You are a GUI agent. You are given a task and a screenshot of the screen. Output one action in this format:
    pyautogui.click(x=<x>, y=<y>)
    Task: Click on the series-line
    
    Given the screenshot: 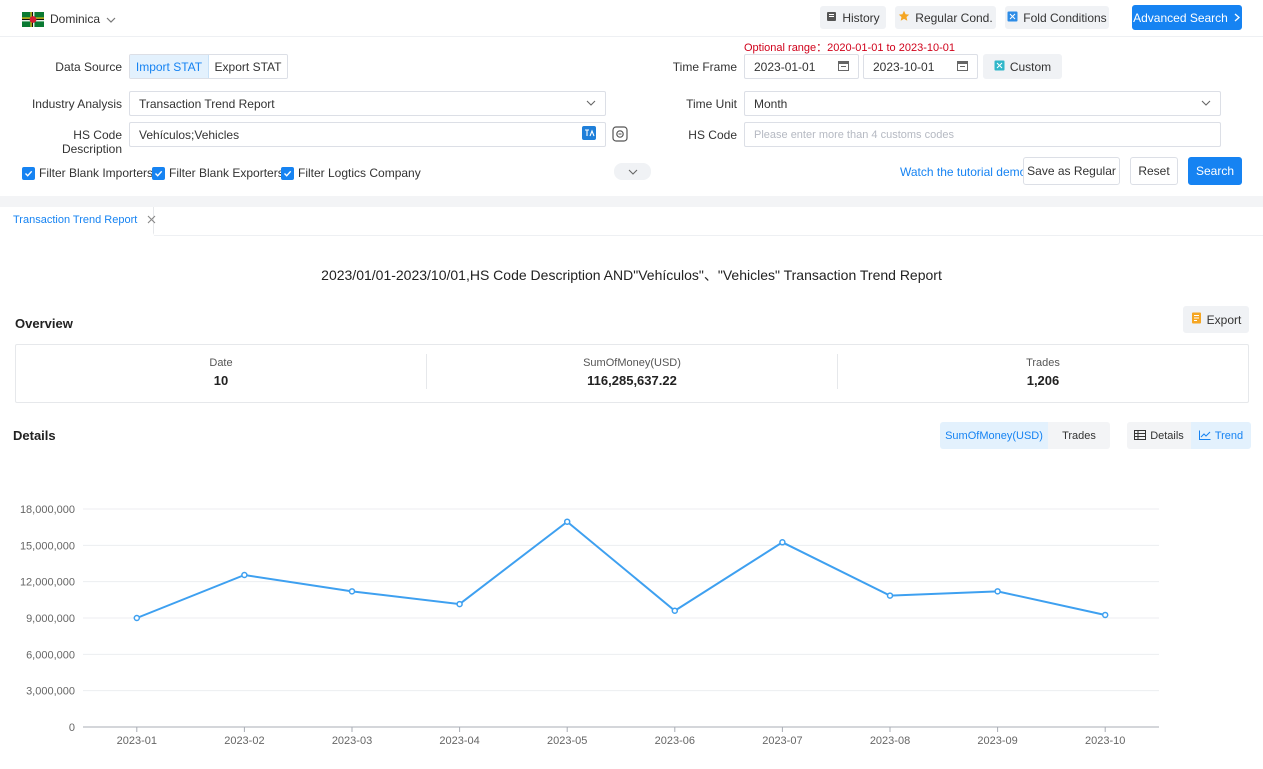 What is the action you would take?
    pyautogui.click(x=621, y=569)
    